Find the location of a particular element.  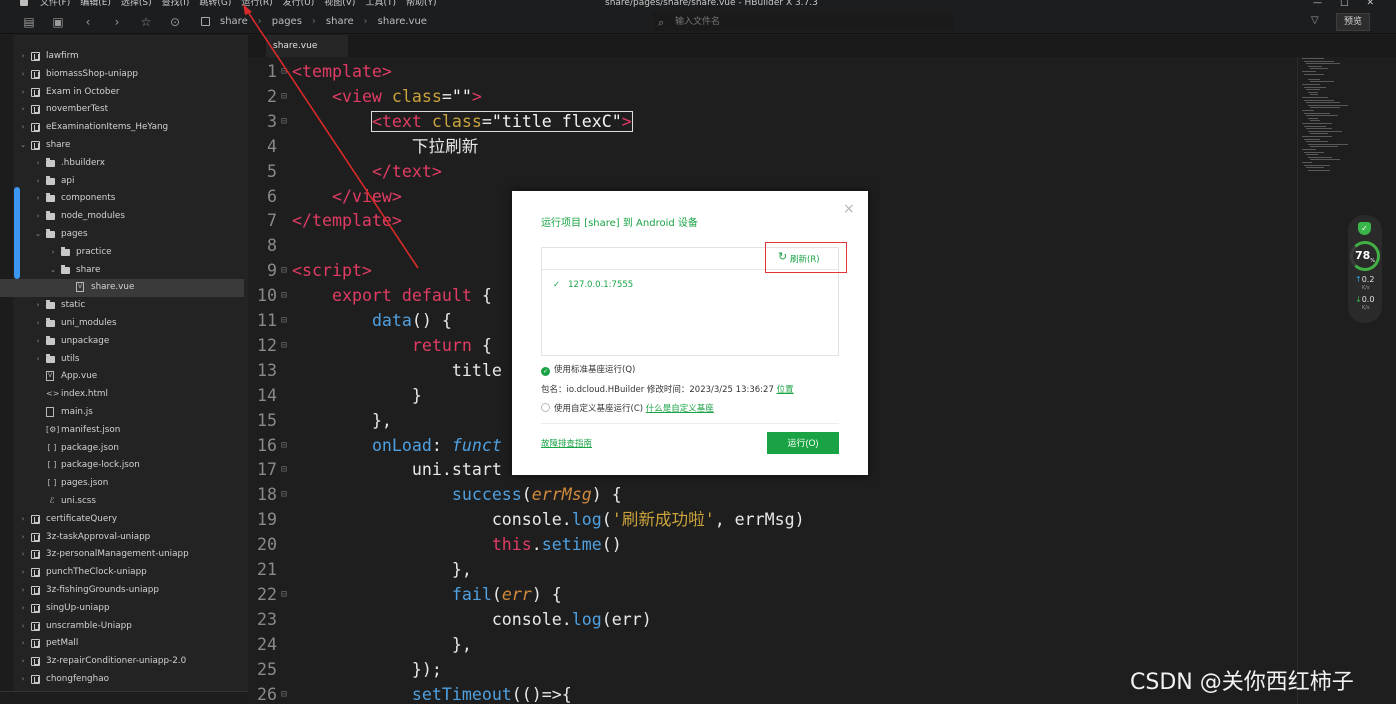

code-line: 3 ⊟ <text class="title flexC"> is located at coordinates (773, 122).